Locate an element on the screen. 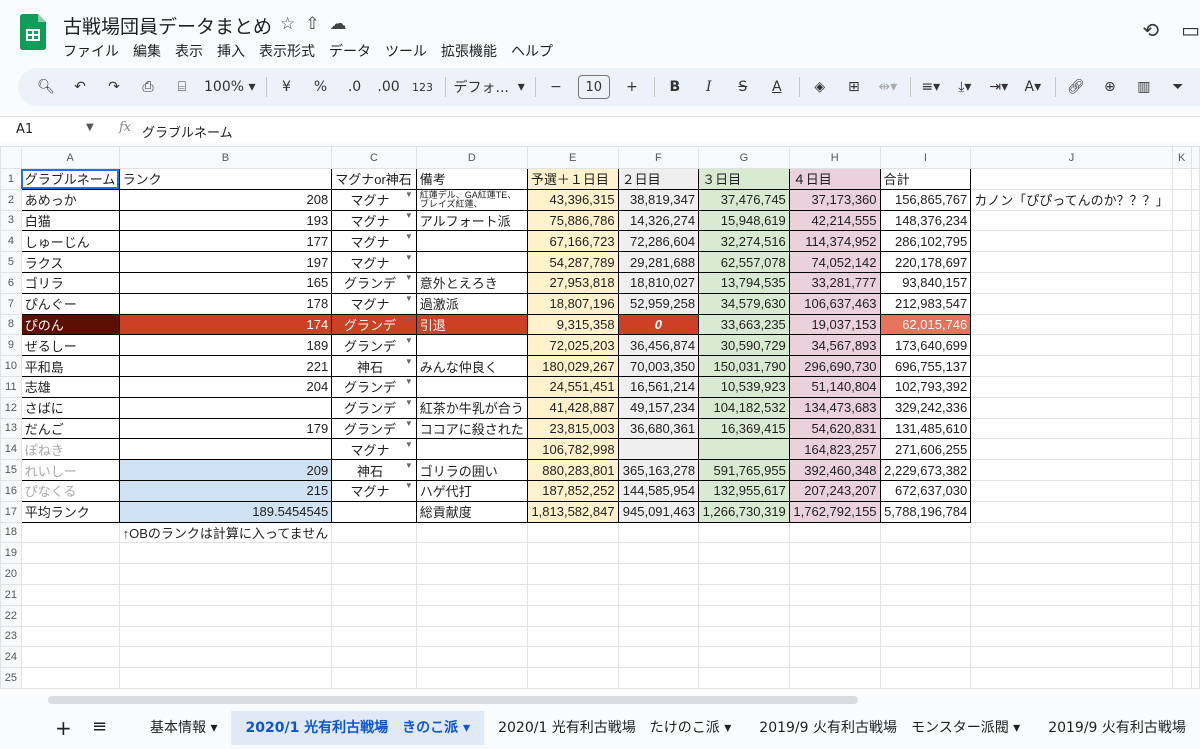 This screenshot has height=749, width=1200. print-icon: ⎙ is located at coordinates (148, 87).